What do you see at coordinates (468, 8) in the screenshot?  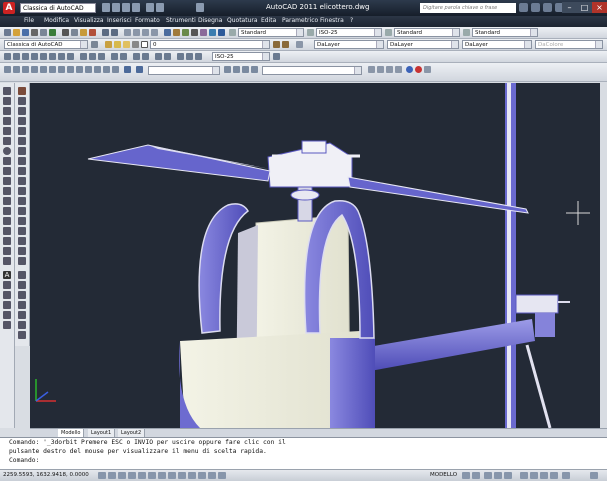 I see `help-search-input: Digitare parola chiave o frase` at bounding box center [468, 8].